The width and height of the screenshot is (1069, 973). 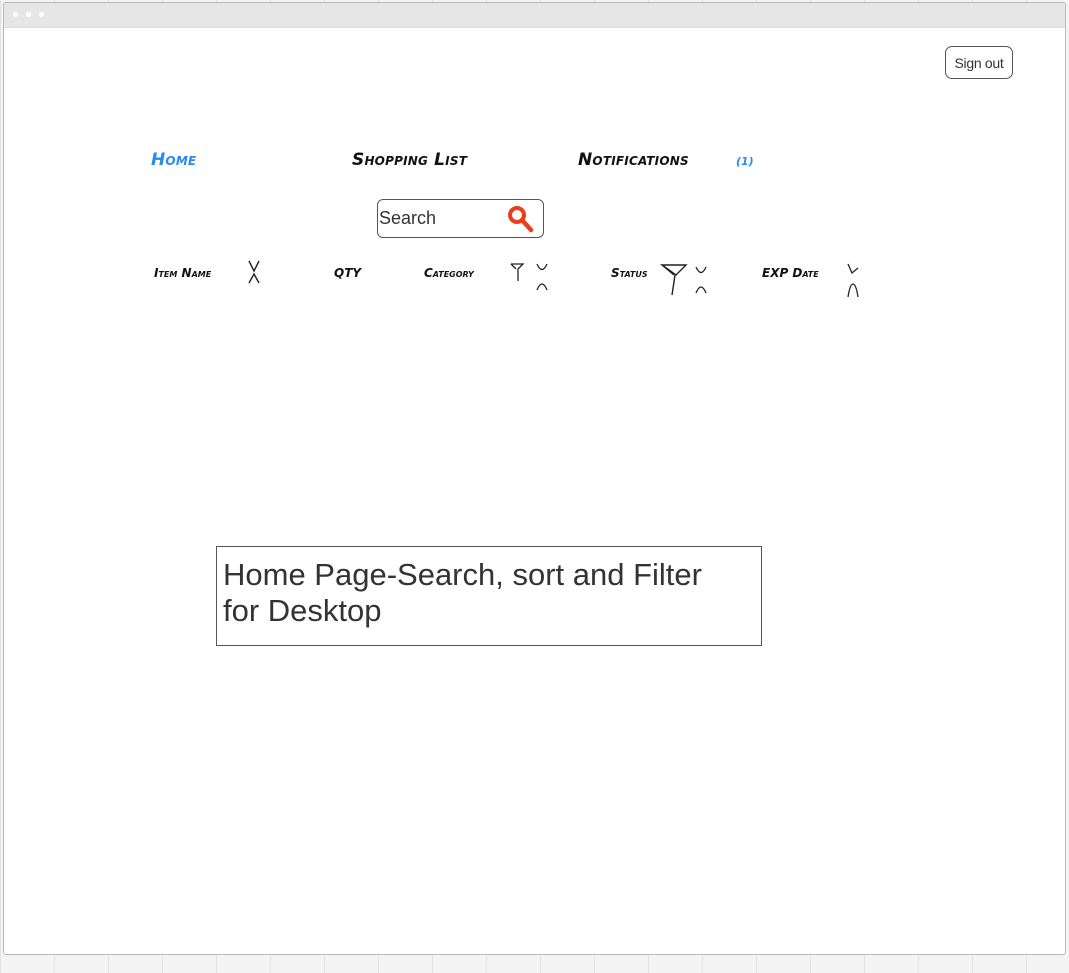 What do you see at coordinates (347, 273) in the screenshot?
I see `column-header-qty: QTY` at bounding box center [347, 273].